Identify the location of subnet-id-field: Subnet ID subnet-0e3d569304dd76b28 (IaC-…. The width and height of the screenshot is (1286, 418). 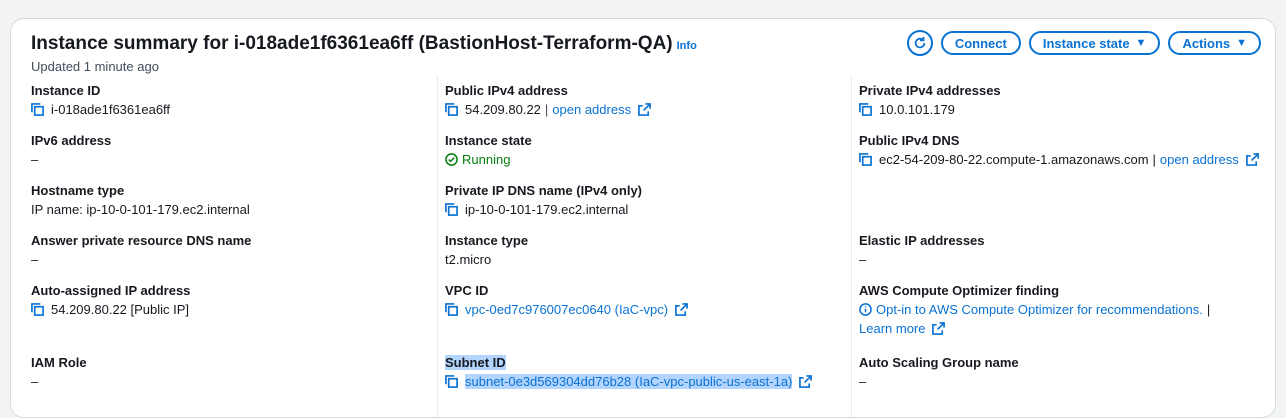
(629, 372).